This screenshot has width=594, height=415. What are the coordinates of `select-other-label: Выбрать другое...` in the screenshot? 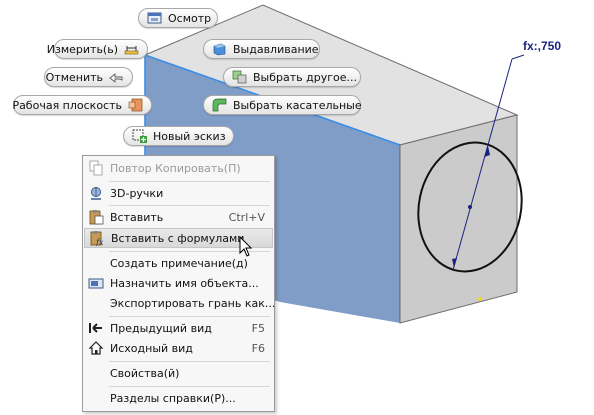 It's located at (305, 77).